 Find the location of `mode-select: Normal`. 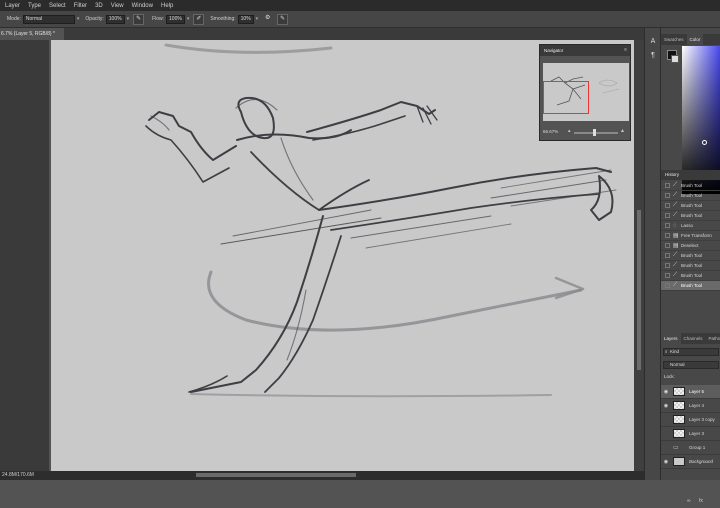

mode-select: Normal is located at coordinates (48, 19).